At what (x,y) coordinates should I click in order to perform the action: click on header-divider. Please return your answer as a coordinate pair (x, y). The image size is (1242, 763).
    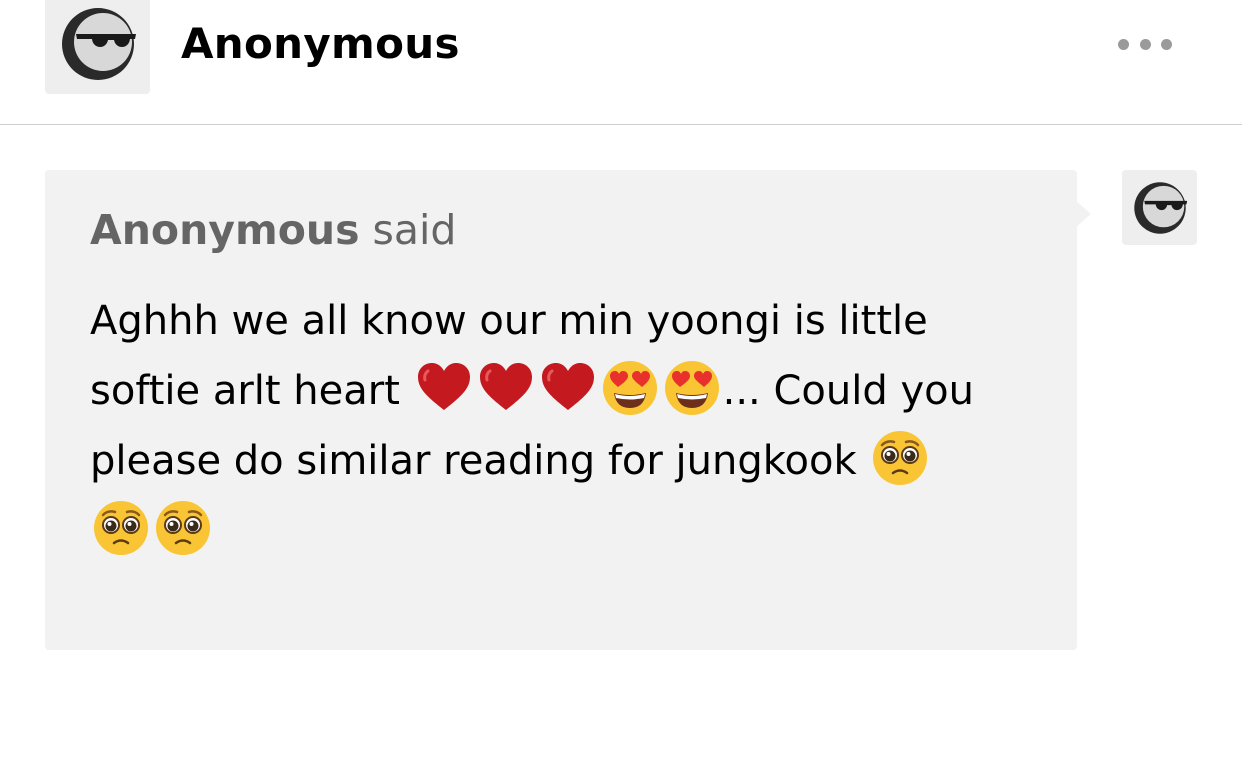
    Looking at the image, I should click on (621, 124).